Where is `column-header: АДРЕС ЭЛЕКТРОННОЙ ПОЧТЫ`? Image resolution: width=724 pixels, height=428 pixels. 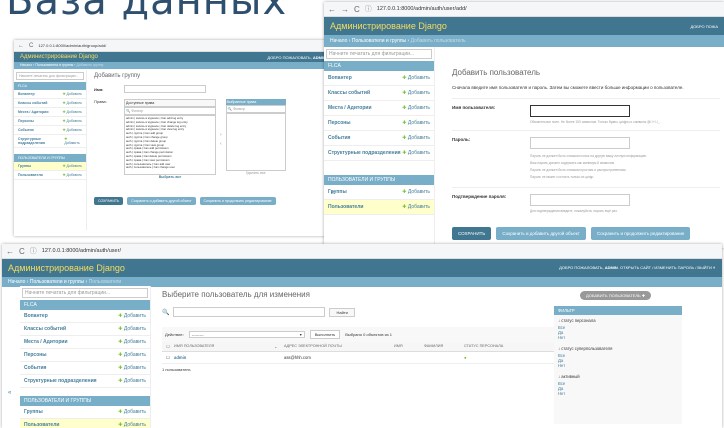
column-header: АДРЕС ЭЛЕКТРОННОЙ ПОЧТЫ is located at coordinates (339, 346).